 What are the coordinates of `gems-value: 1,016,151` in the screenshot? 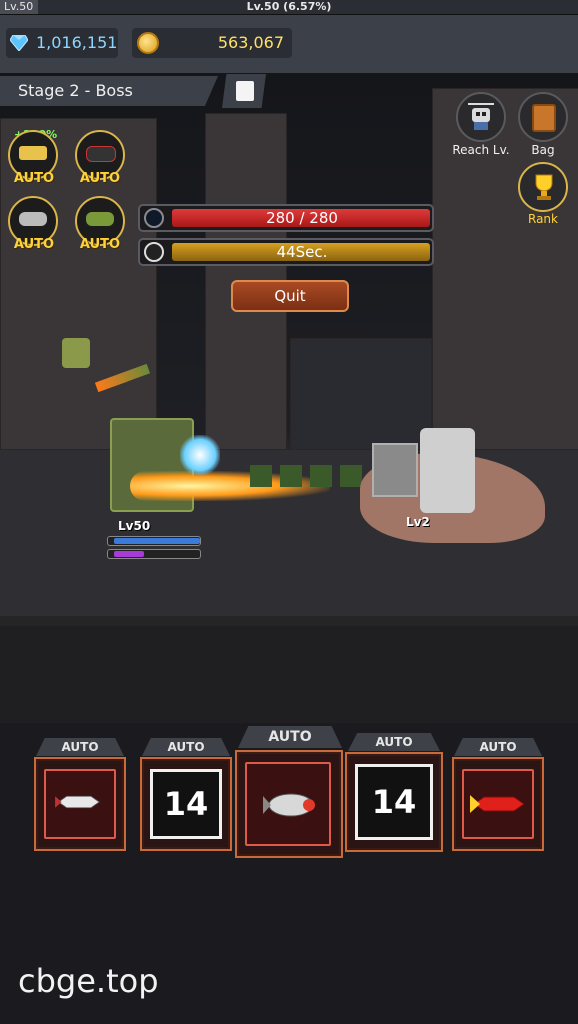 It's located at (77, 42).